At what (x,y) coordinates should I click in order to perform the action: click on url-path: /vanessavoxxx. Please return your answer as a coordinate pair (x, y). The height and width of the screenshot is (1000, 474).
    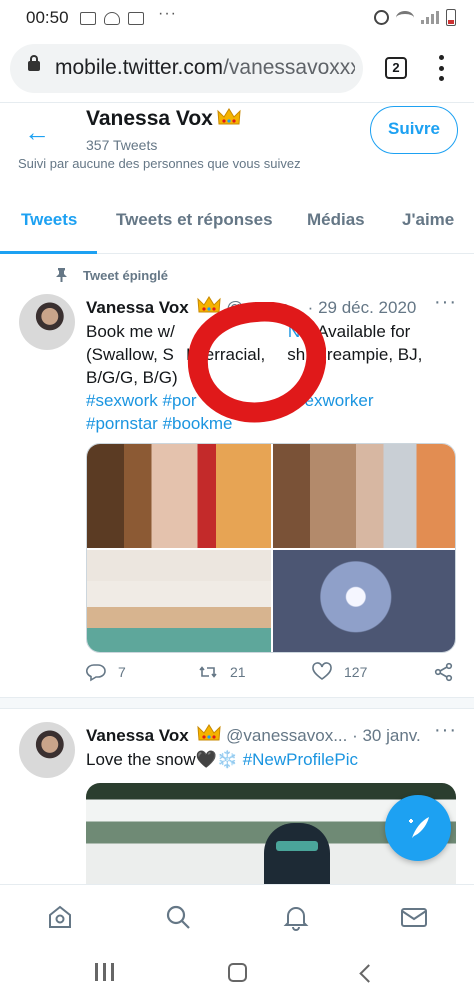
    Looking at the image, I should click on (289, 67).